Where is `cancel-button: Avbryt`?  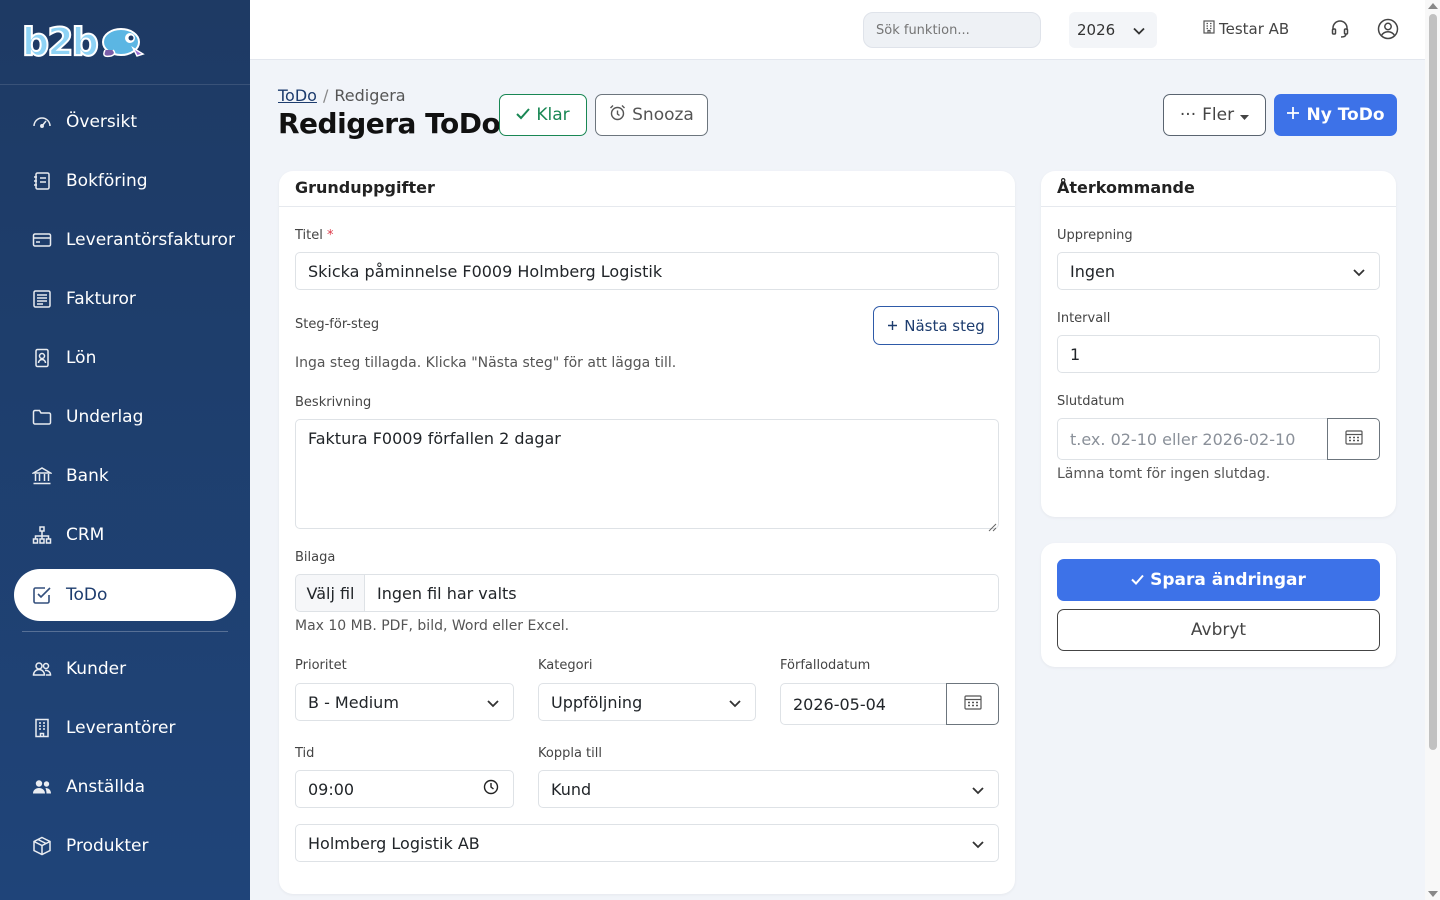 cancel-button: Avbryt is located at coordinates (1218, 630).